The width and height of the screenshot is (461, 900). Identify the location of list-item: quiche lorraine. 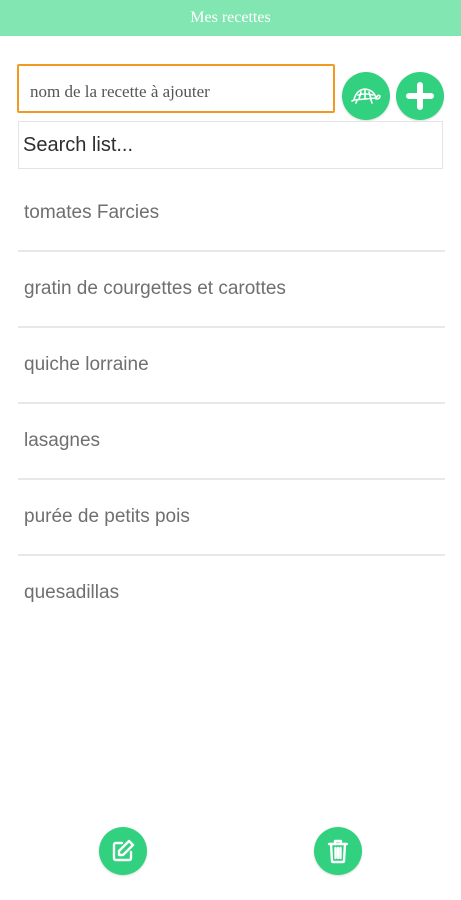
(231, 366).